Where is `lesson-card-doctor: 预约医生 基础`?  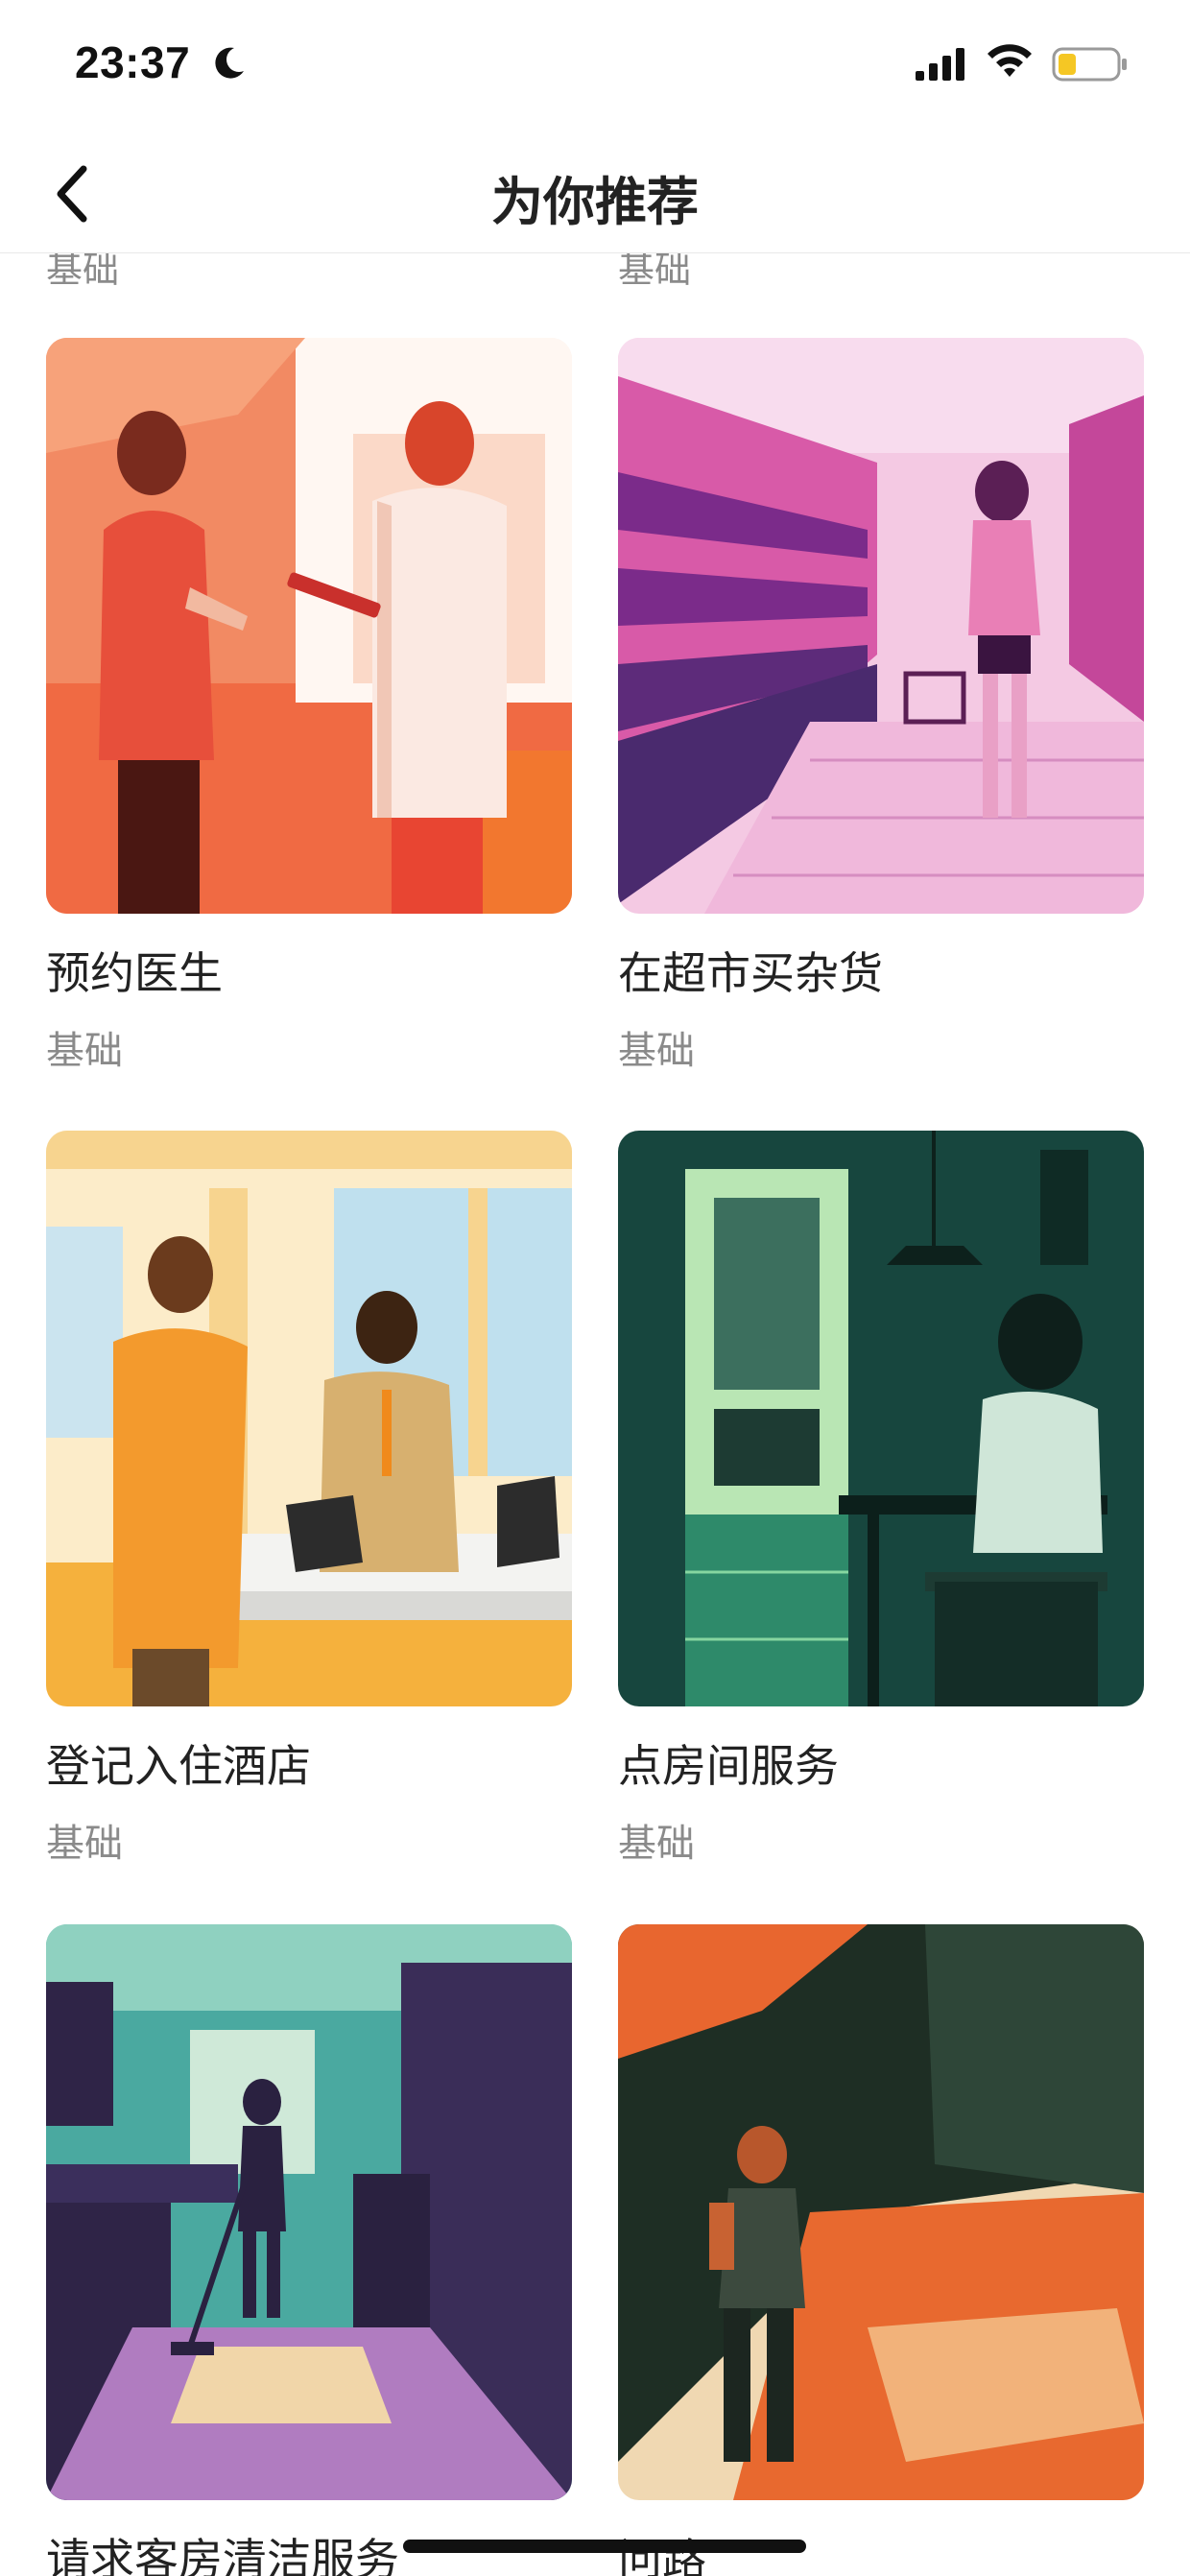 lesson-card-doctor: 预约医生 基础 is located at coordinates (309, 706).